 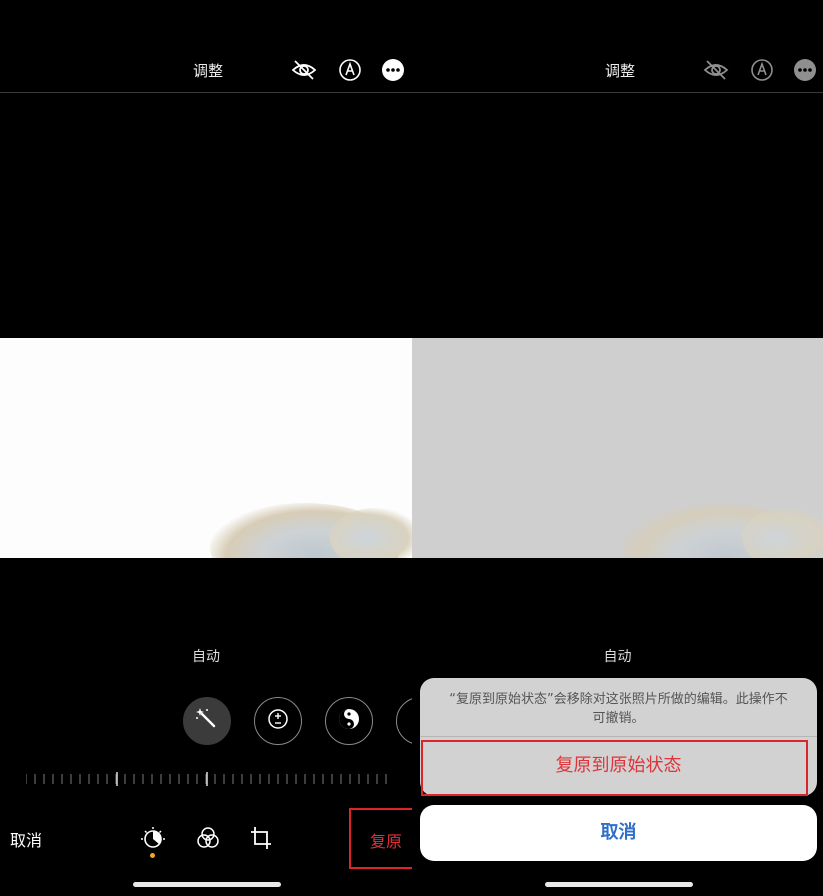 I want to click on exposure-button, so click(x=278, y=721).